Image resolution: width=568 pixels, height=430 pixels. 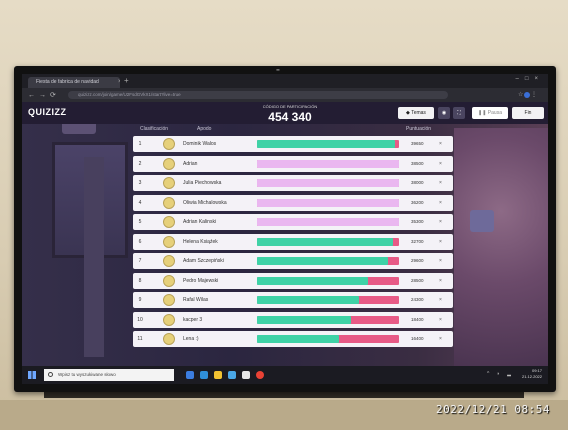 I want to click on leaderboard-row: 8 Pedro Majewski 28500 ×, so click(x=293, y=280).